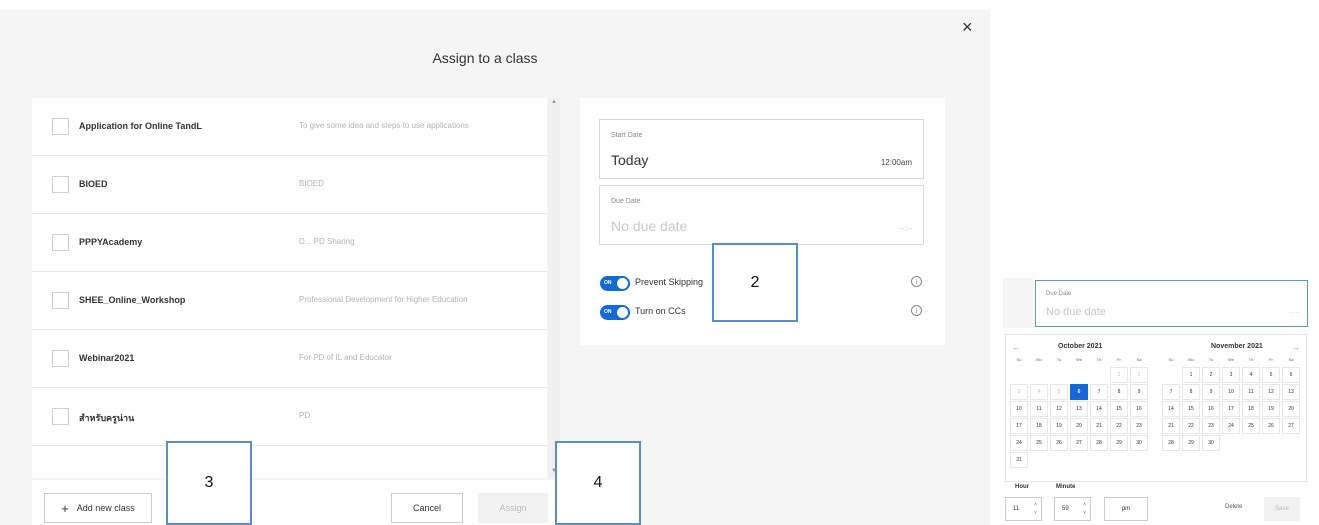 The height and width of the screenshot is (525, 1319). Describe the element at coordinates (1016, 347) in the screenshot. I see `prev-month-icon: ←` at that location.